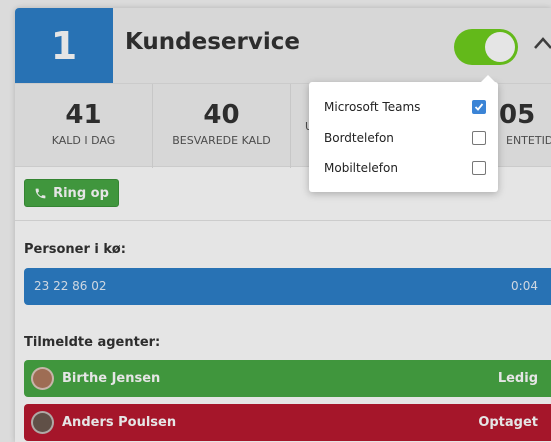 This screenshot has width=551, height=442. Describe the element at coordinates (40, 193) in the screenshot. I see `phone-icon` at that location.